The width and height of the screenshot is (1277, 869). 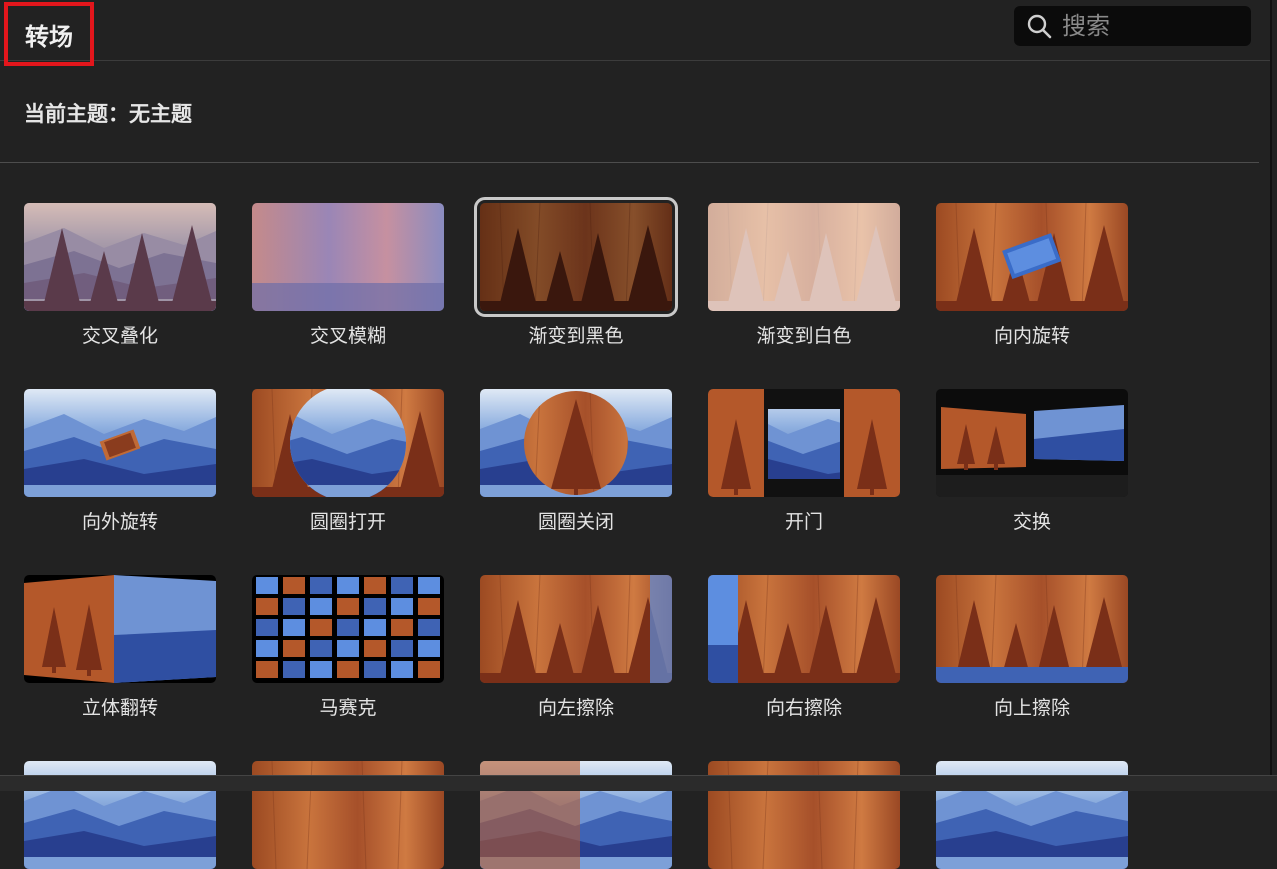 What do you see at coordinates (576, 336) in the screenshot?
I see `transition-label: 渐变到黑色` at bounding box center [576, 336].